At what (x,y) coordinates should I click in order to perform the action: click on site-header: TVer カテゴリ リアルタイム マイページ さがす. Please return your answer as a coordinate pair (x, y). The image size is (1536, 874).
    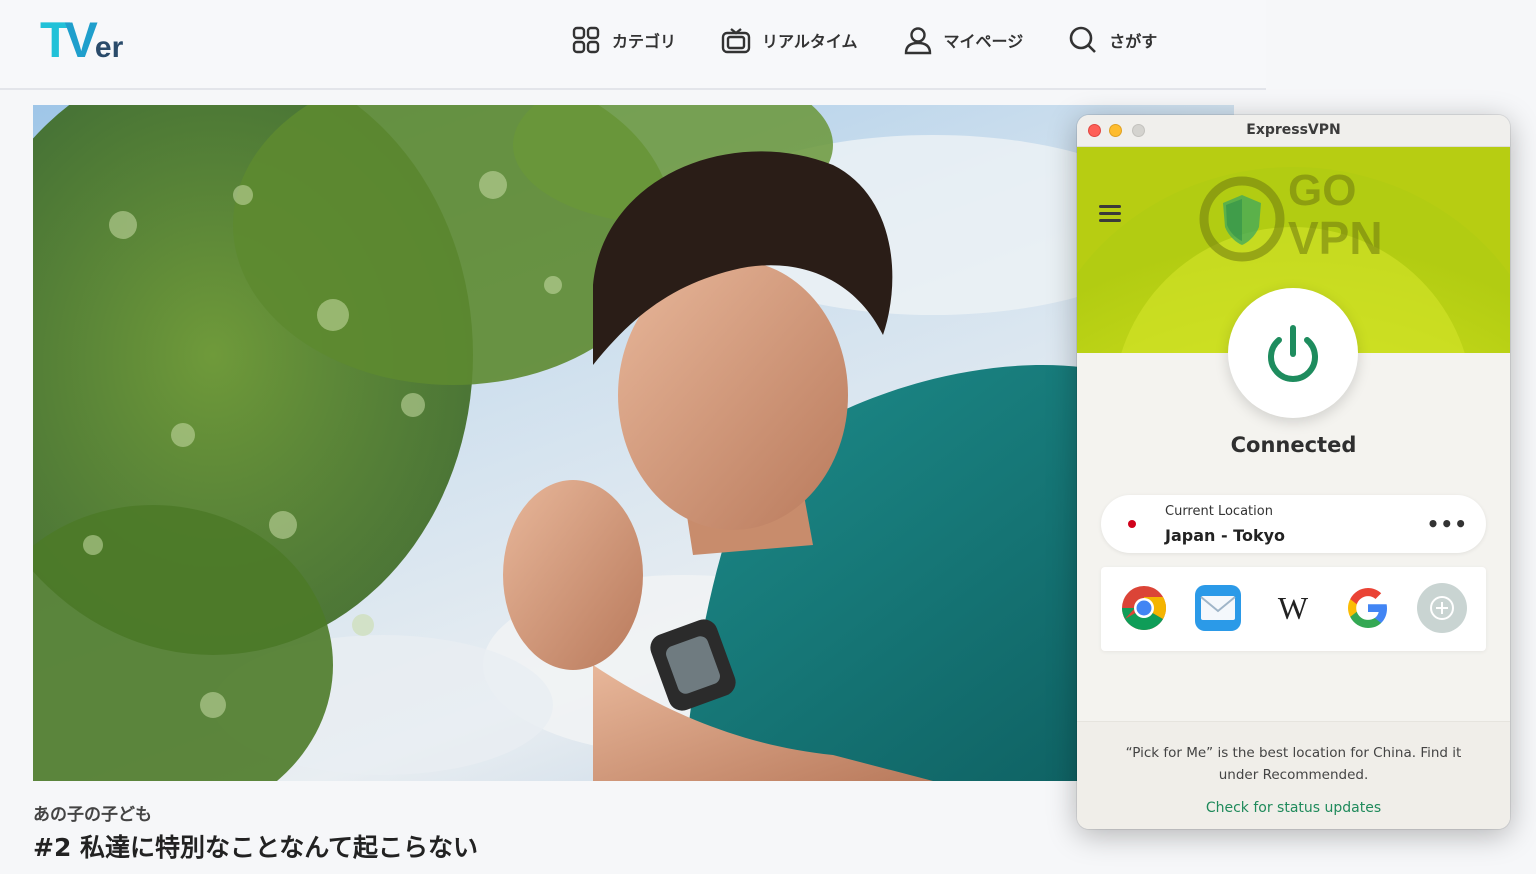
    Looking at the image, I should click on (633, 45).